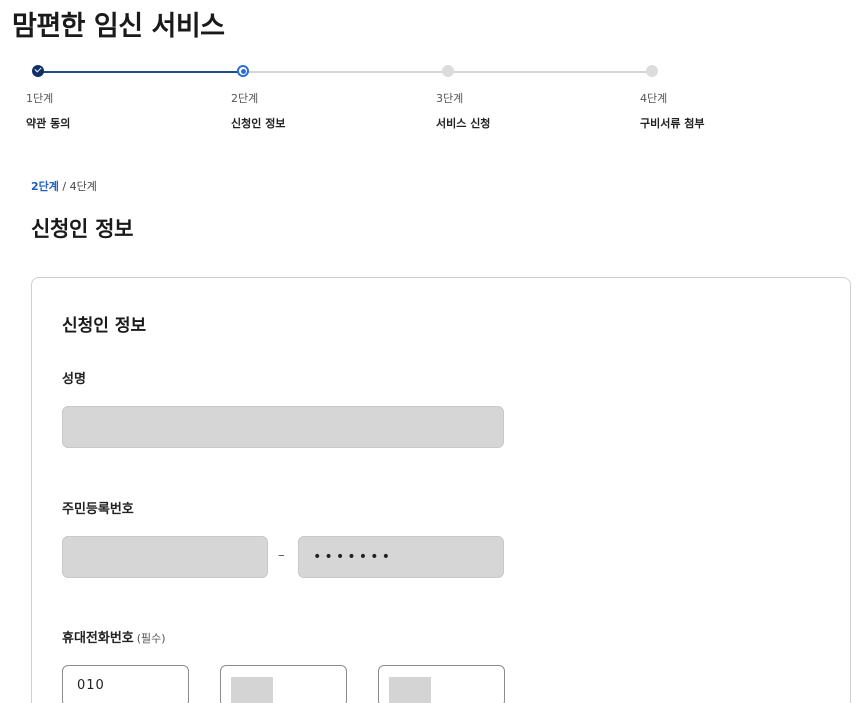  What do you see at coordinates (283, 427) in the screenshot?
I see `name-field` at bounding box center [283, 427].